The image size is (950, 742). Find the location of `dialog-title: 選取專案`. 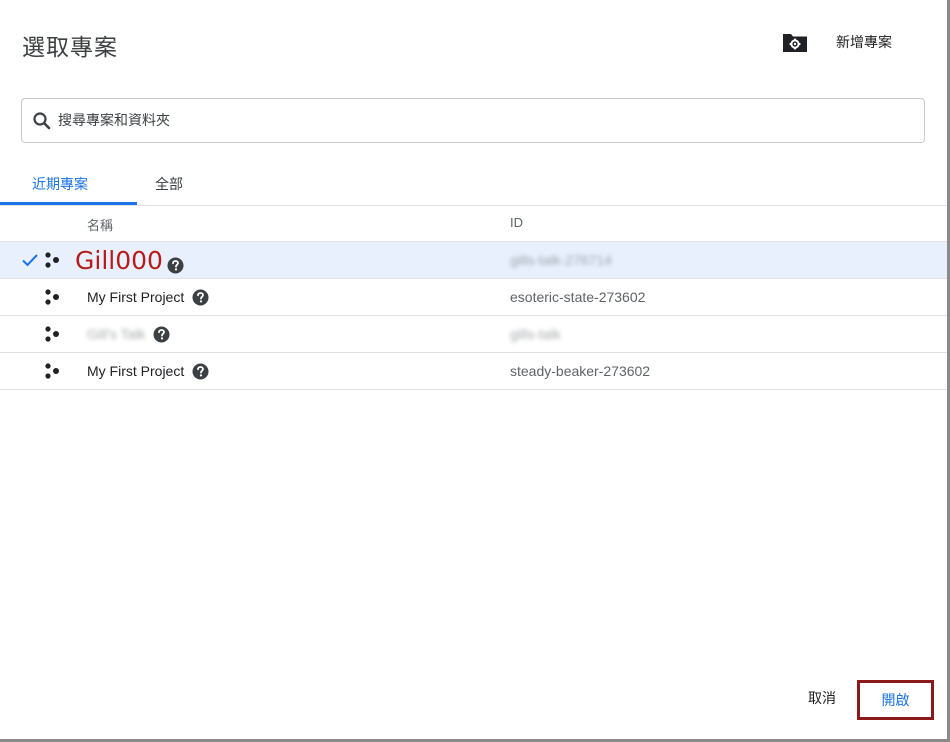

dialog-title: 選取專案 is located at coordinates (70, 48).